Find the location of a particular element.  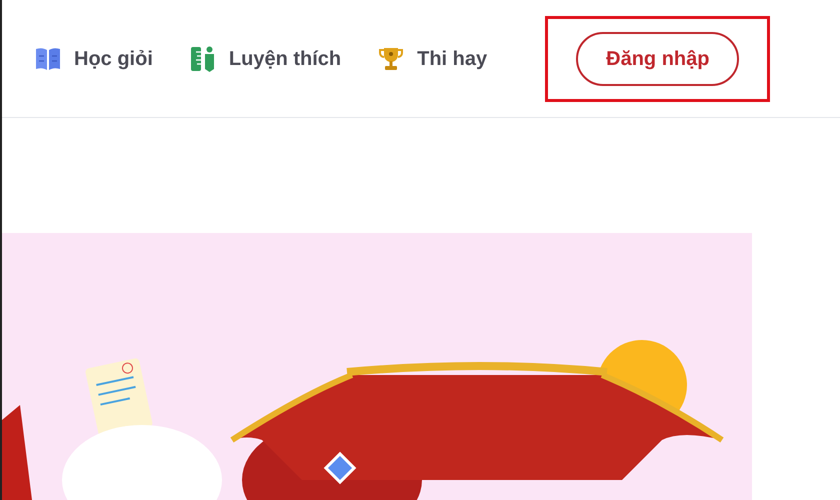

nav-link: Học giỏi is located at coordinates (93, 59).